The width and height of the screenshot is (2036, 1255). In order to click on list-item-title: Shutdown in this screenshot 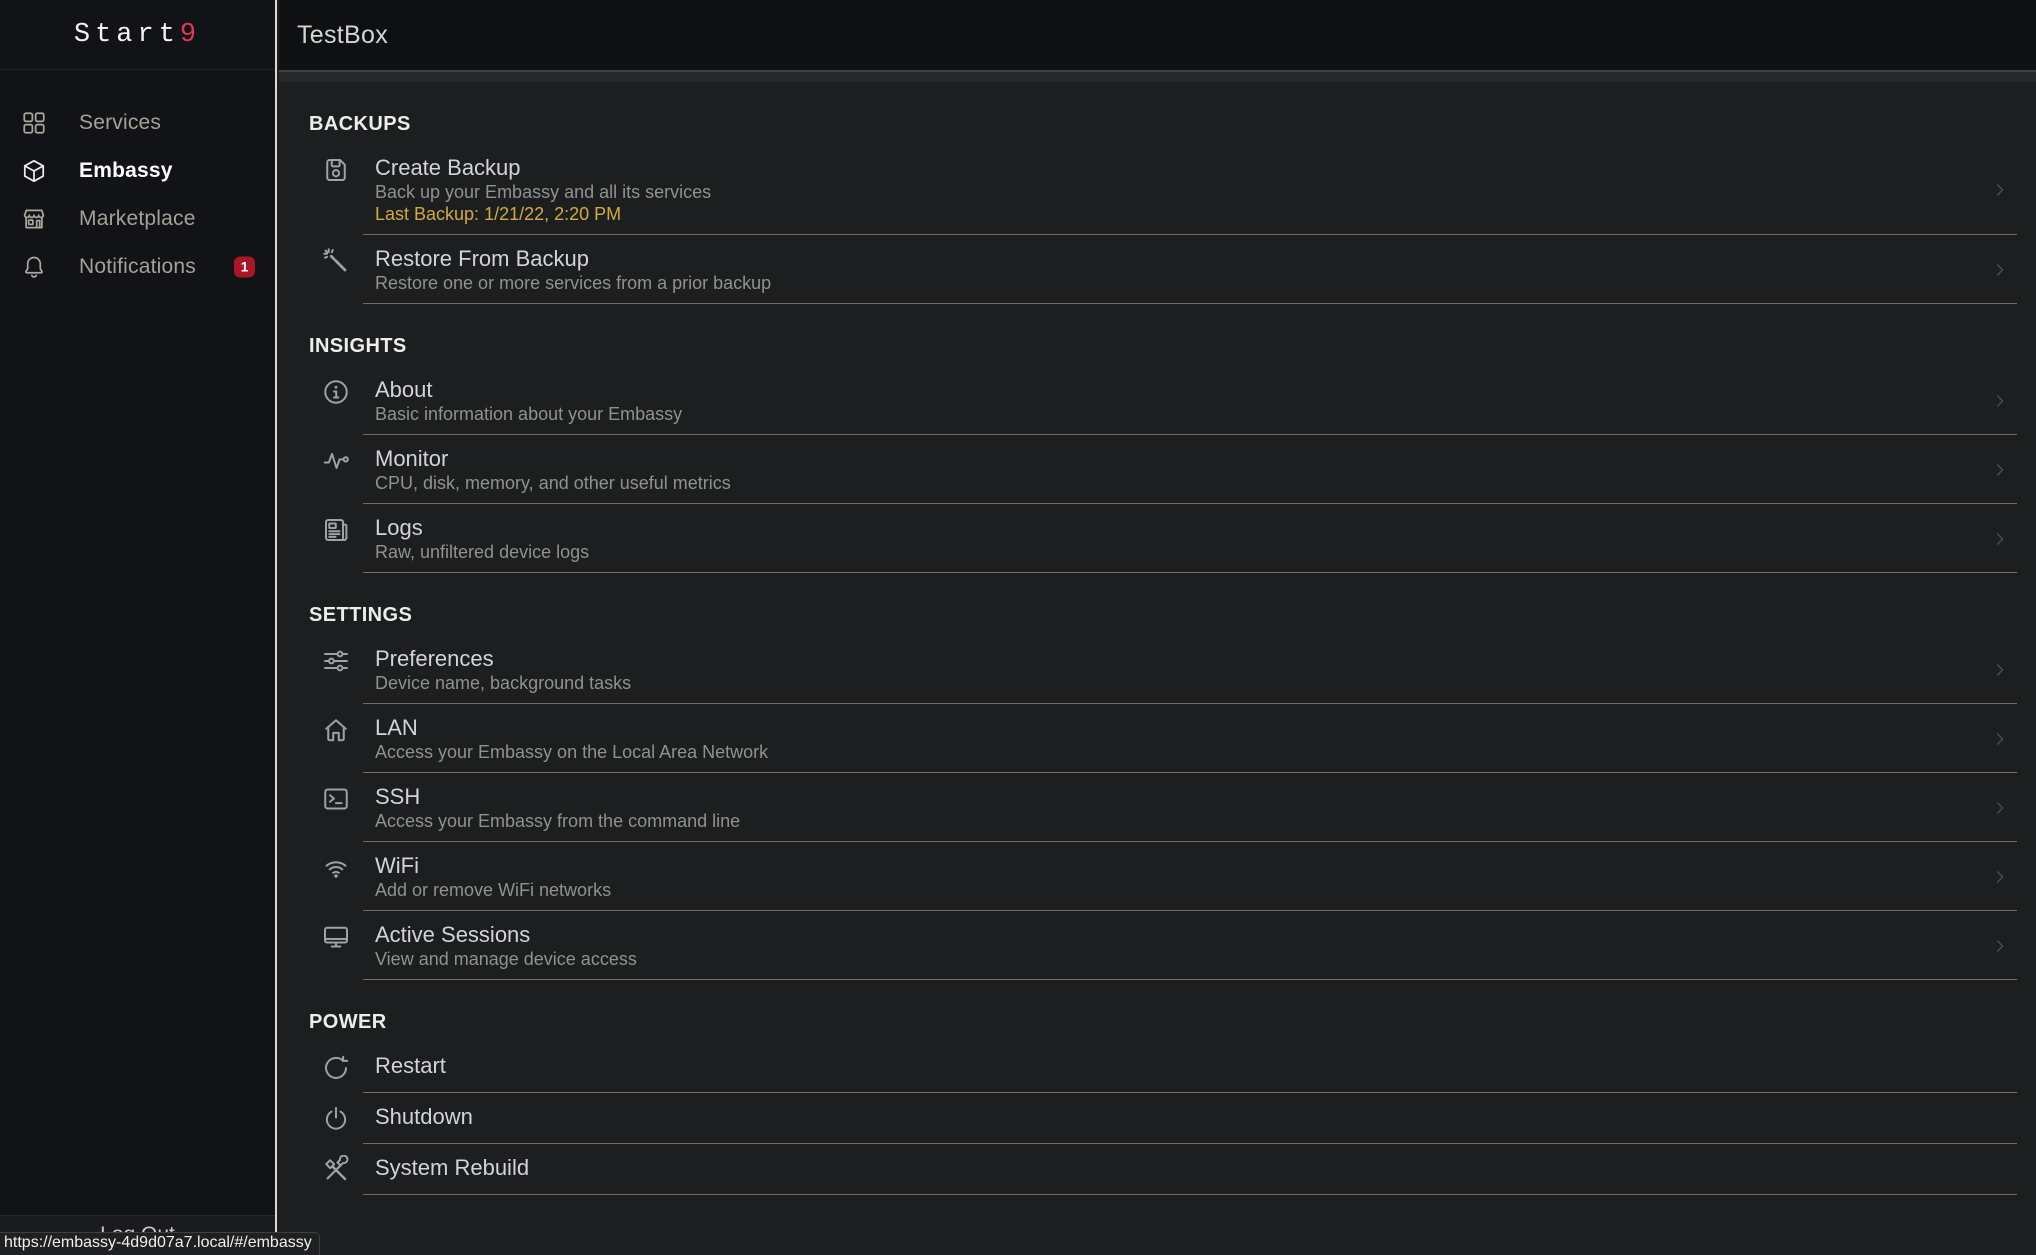, I will do `click(424, 1116)`.